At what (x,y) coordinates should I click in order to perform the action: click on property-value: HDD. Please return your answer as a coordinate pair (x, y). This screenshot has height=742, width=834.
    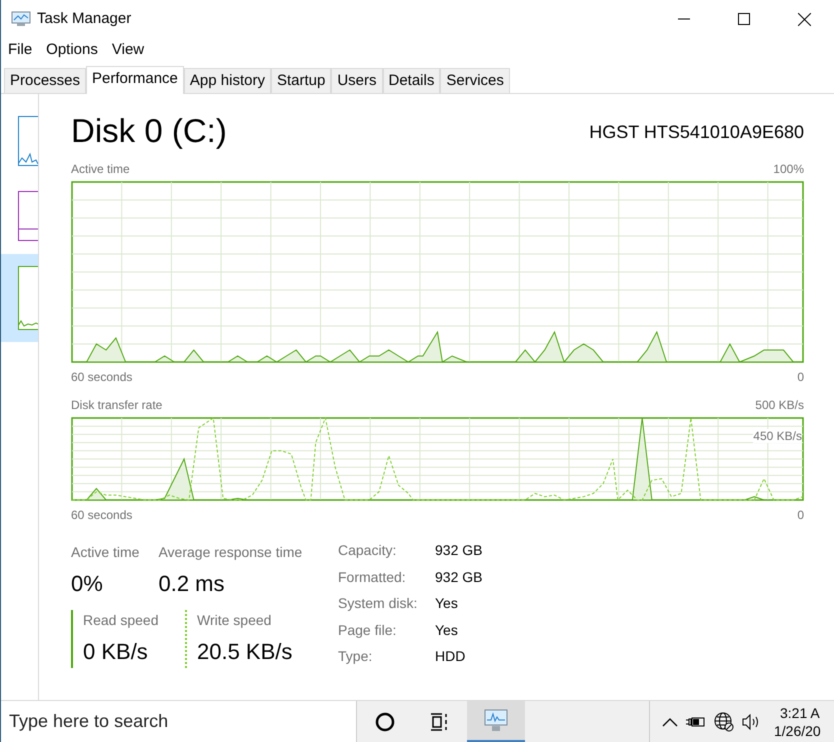
    Looking at the image, I should click on (450, 656).